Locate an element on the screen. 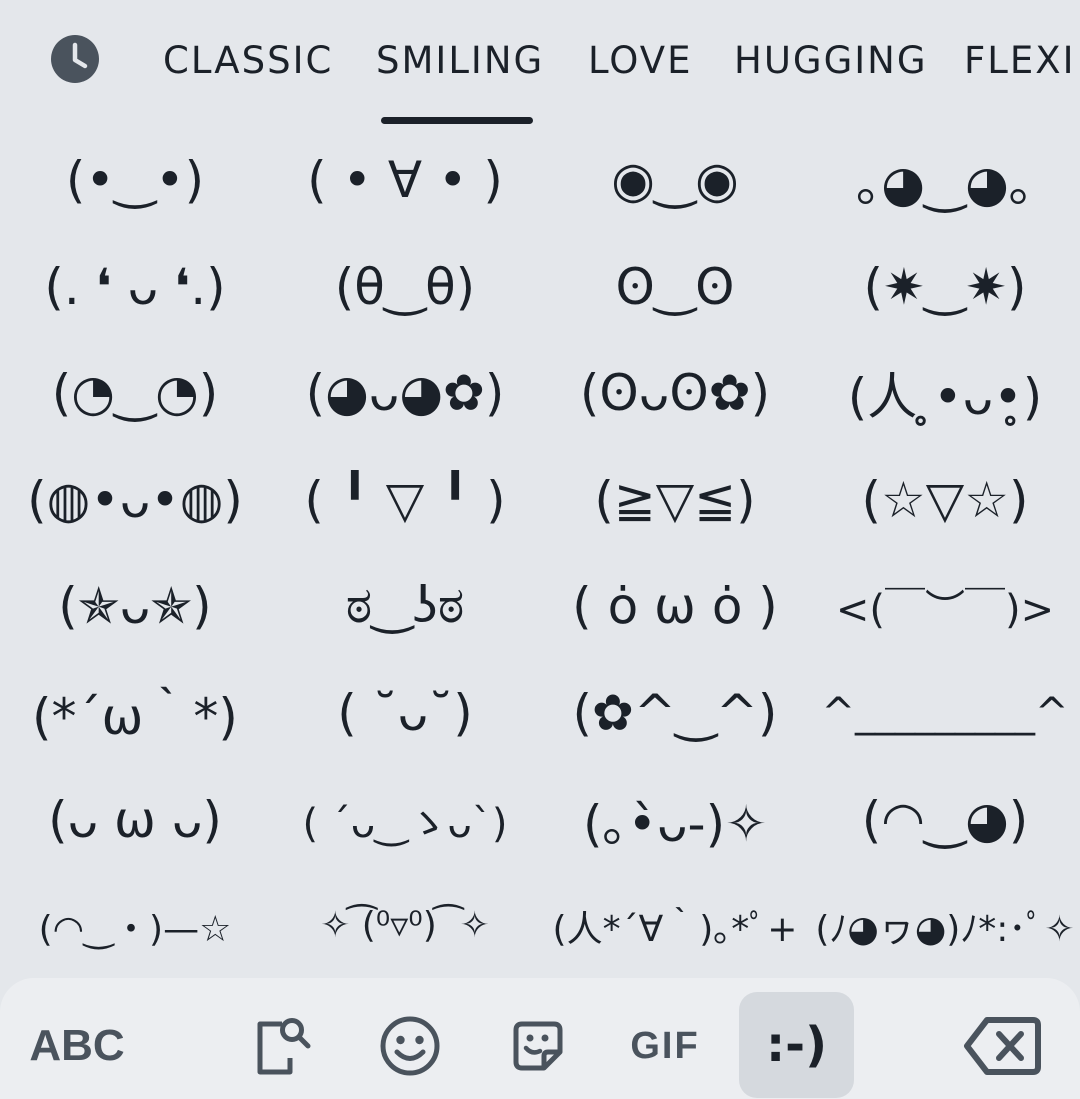 The height and width of the screenshot is (1099, 1080). emoticon: ( ´ᴗ‿ゝᴗ`) is located at coordinates (405, 819).